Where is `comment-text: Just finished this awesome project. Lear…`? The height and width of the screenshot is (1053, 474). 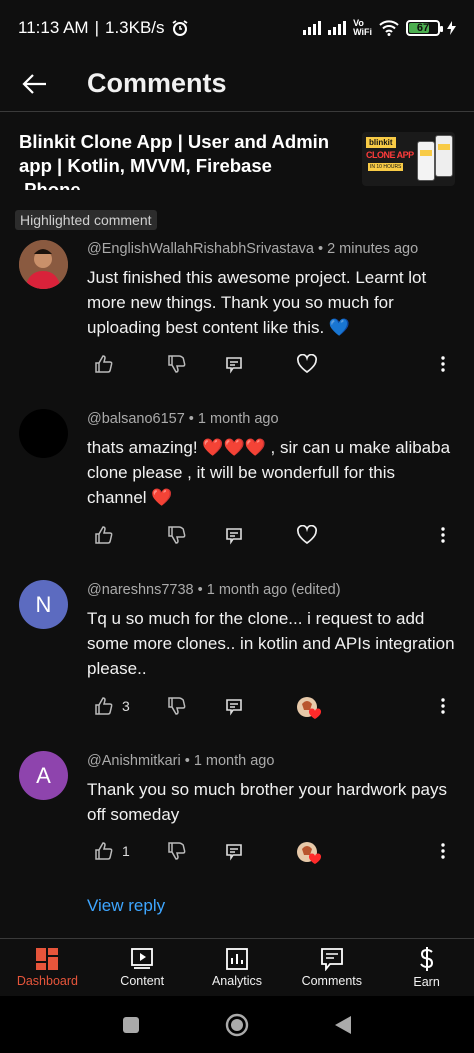
comment-text: Just finished this awesome project. Lear… is located at coordinates (257, 302).